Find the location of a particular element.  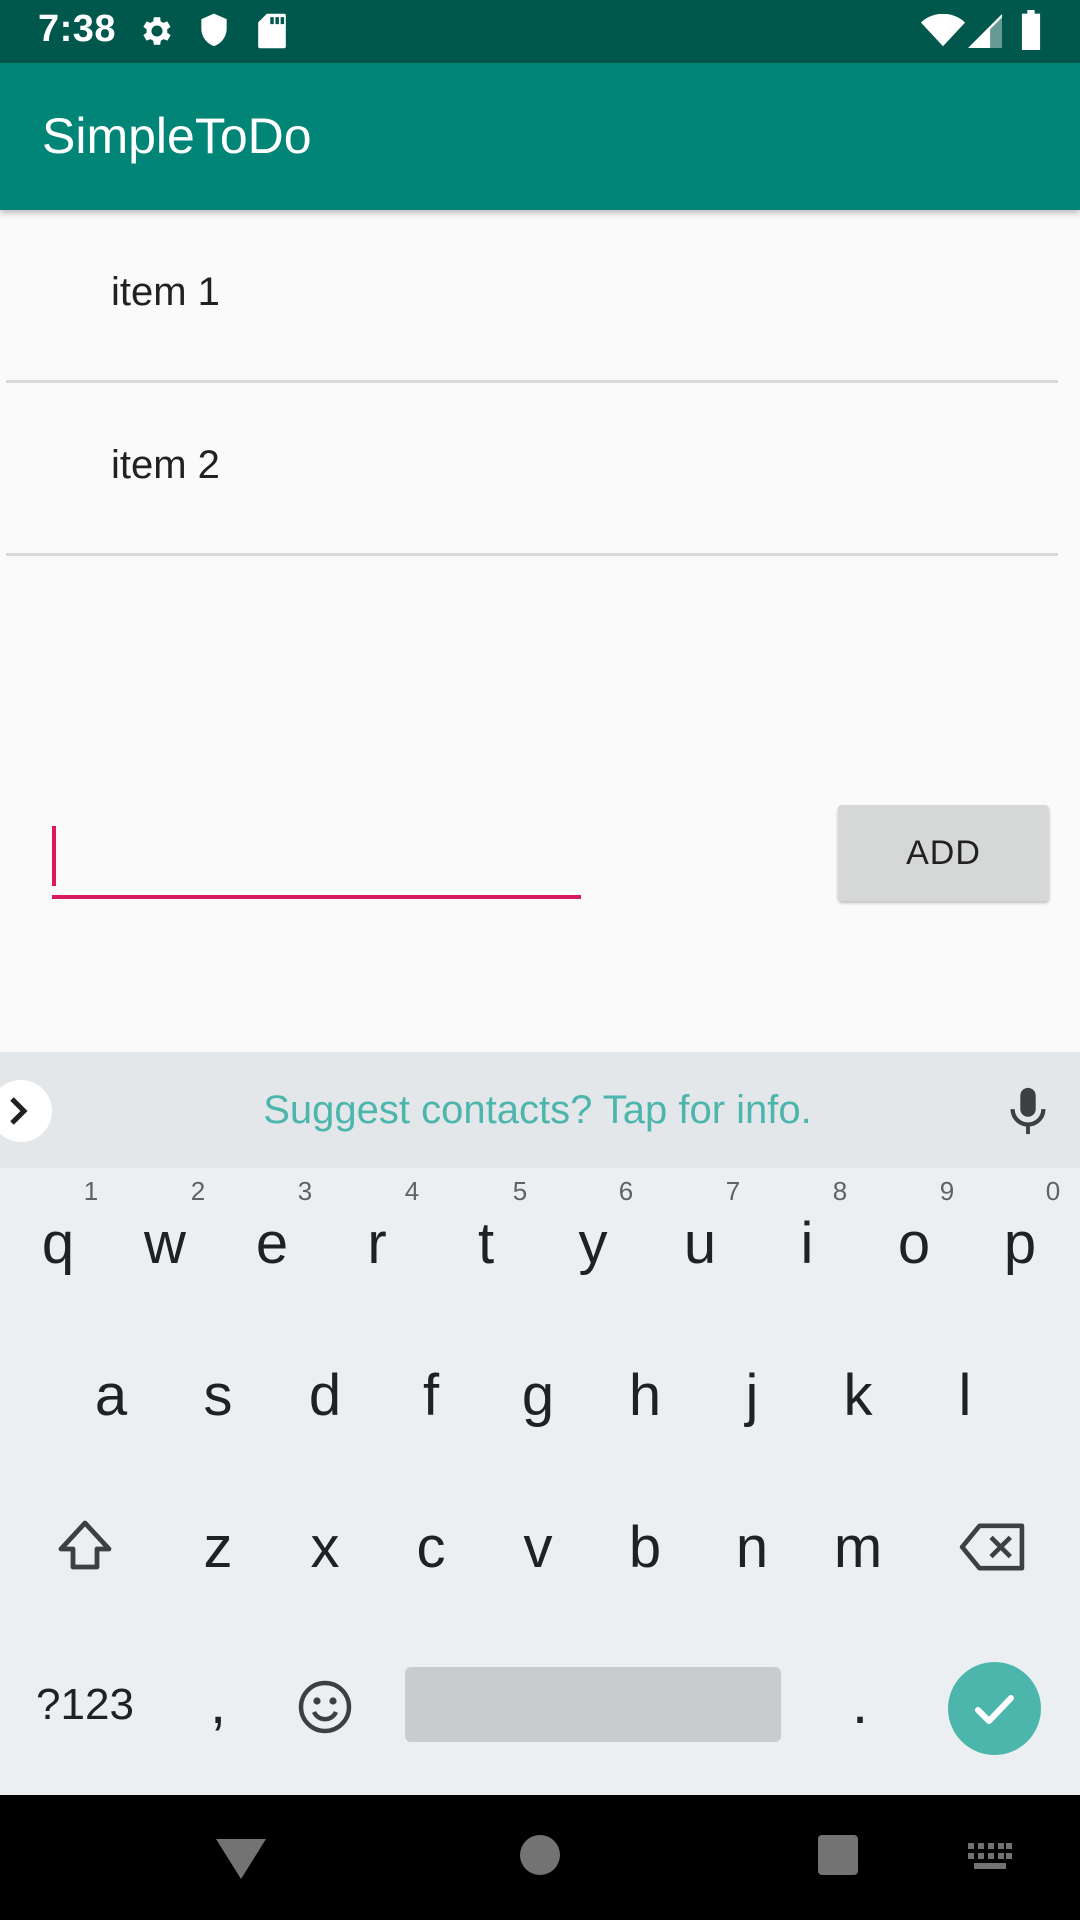

key-i: i8 is located at coordinates (807, 1226).